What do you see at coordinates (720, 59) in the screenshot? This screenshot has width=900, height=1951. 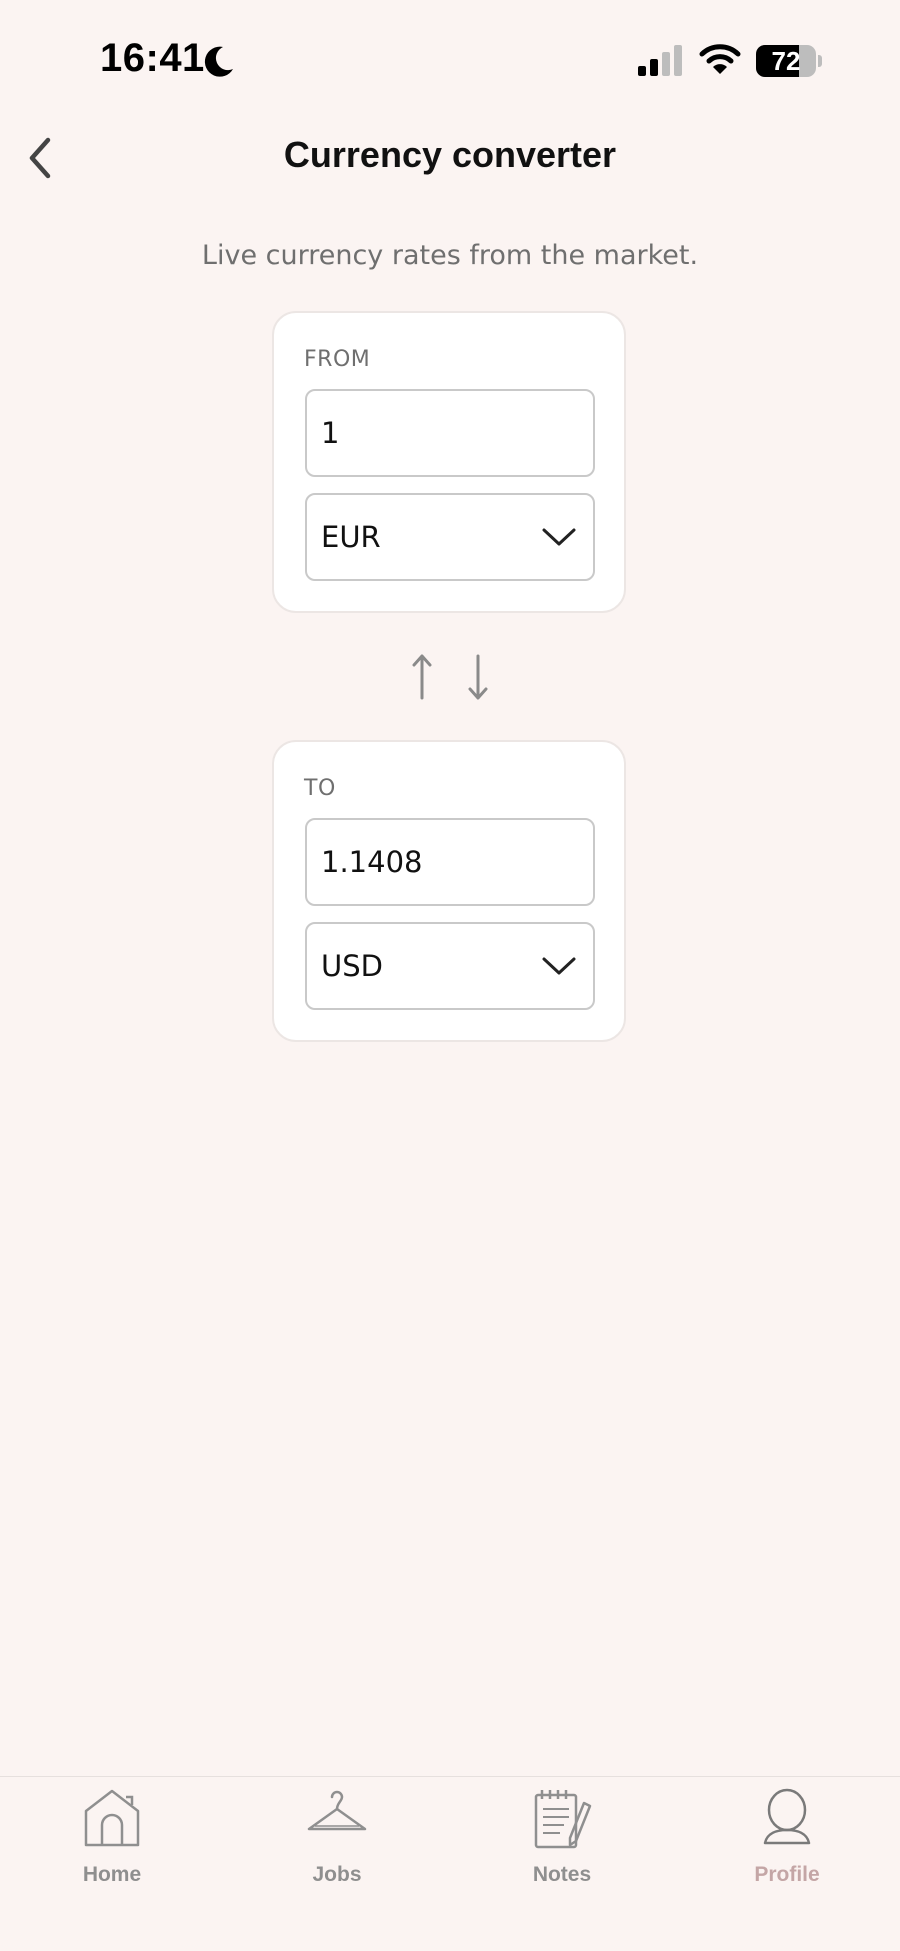 I see `wifi-icon` at bounding box center [720, 59].